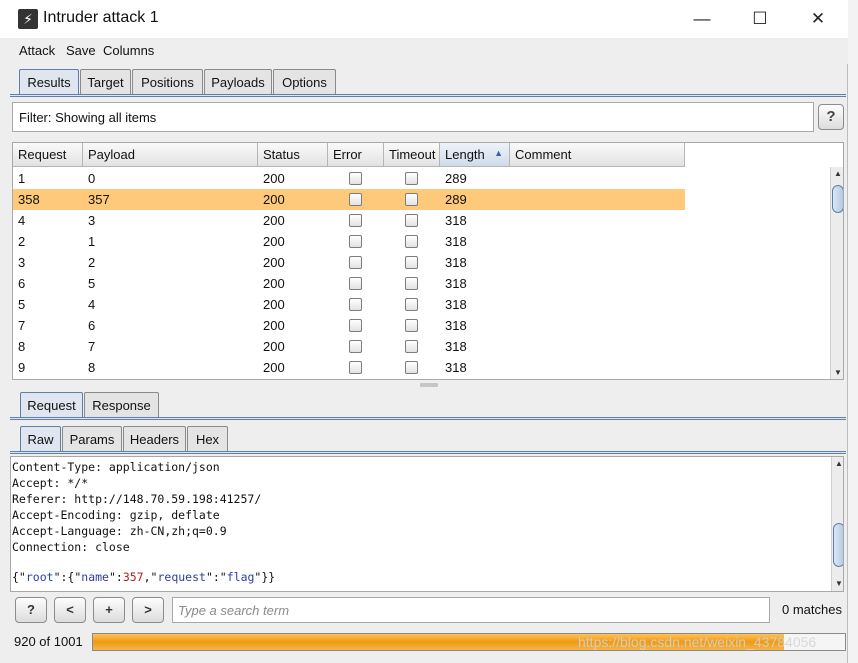 Image resolution: width=858 pixels, height=663 pixels. What do you see at coordinates (92, 262) in the screenshot?
I see `cell-payload: 2` at bounding box center [92, 262].